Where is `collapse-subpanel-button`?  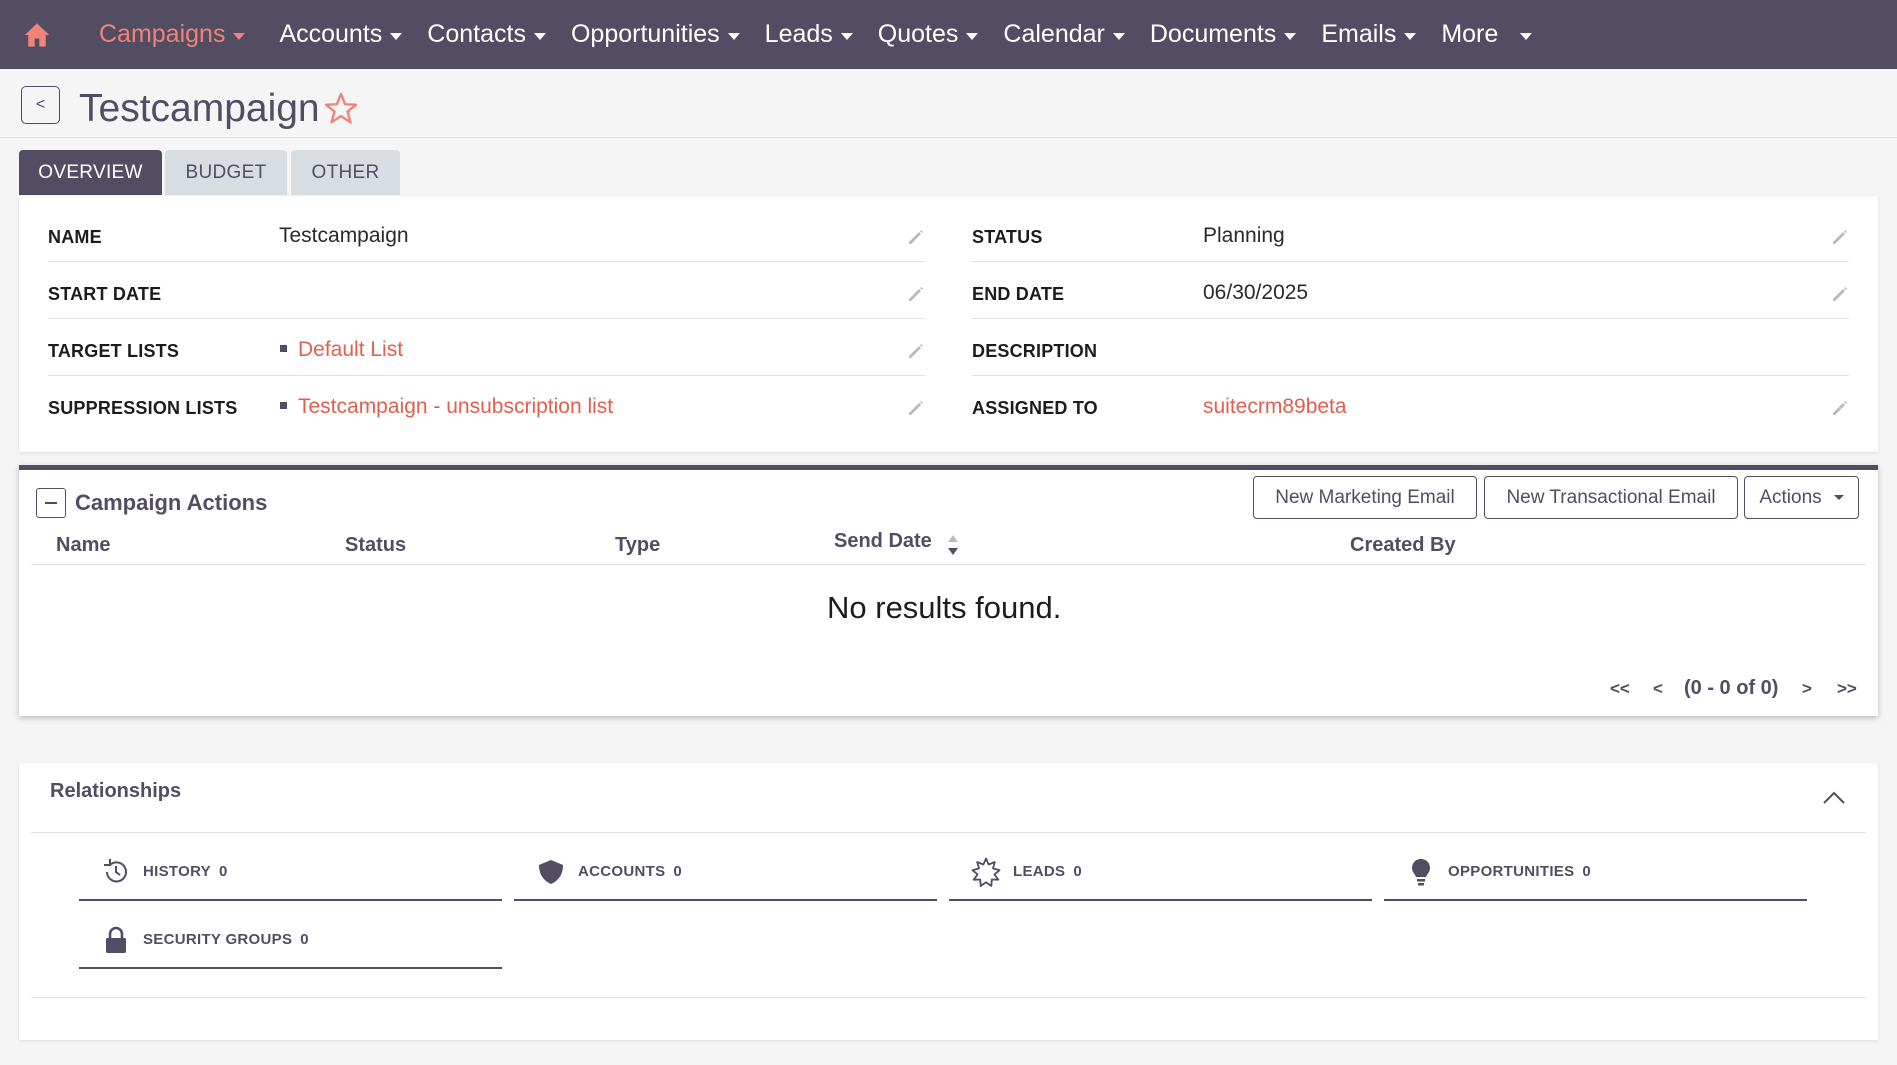 collapse-subpanel-button is located at coordinates (51, 503).